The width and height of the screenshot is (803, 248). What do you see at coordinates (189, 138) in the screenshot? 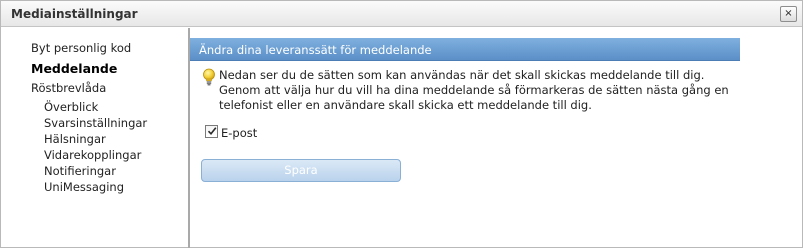
I see `vertical-divider` at bounding box center [189, 138].